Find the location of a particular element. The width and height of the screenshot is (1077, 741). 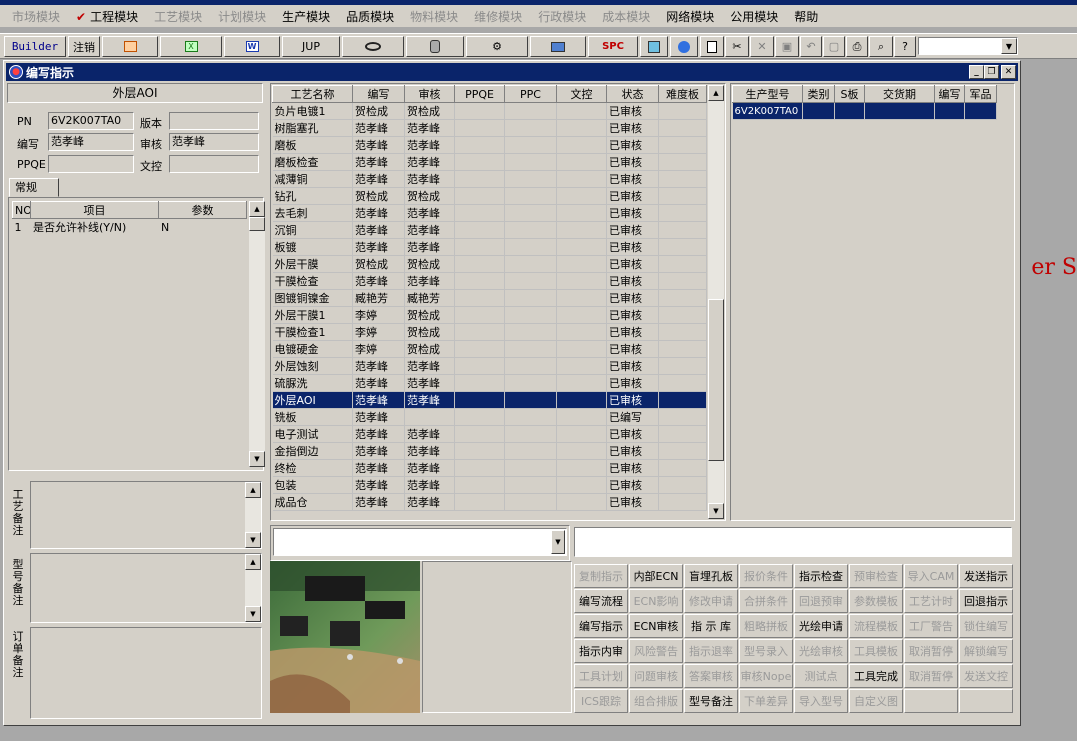

model-cell: 6V2K007TA0 is located at coordinates (767, 111).